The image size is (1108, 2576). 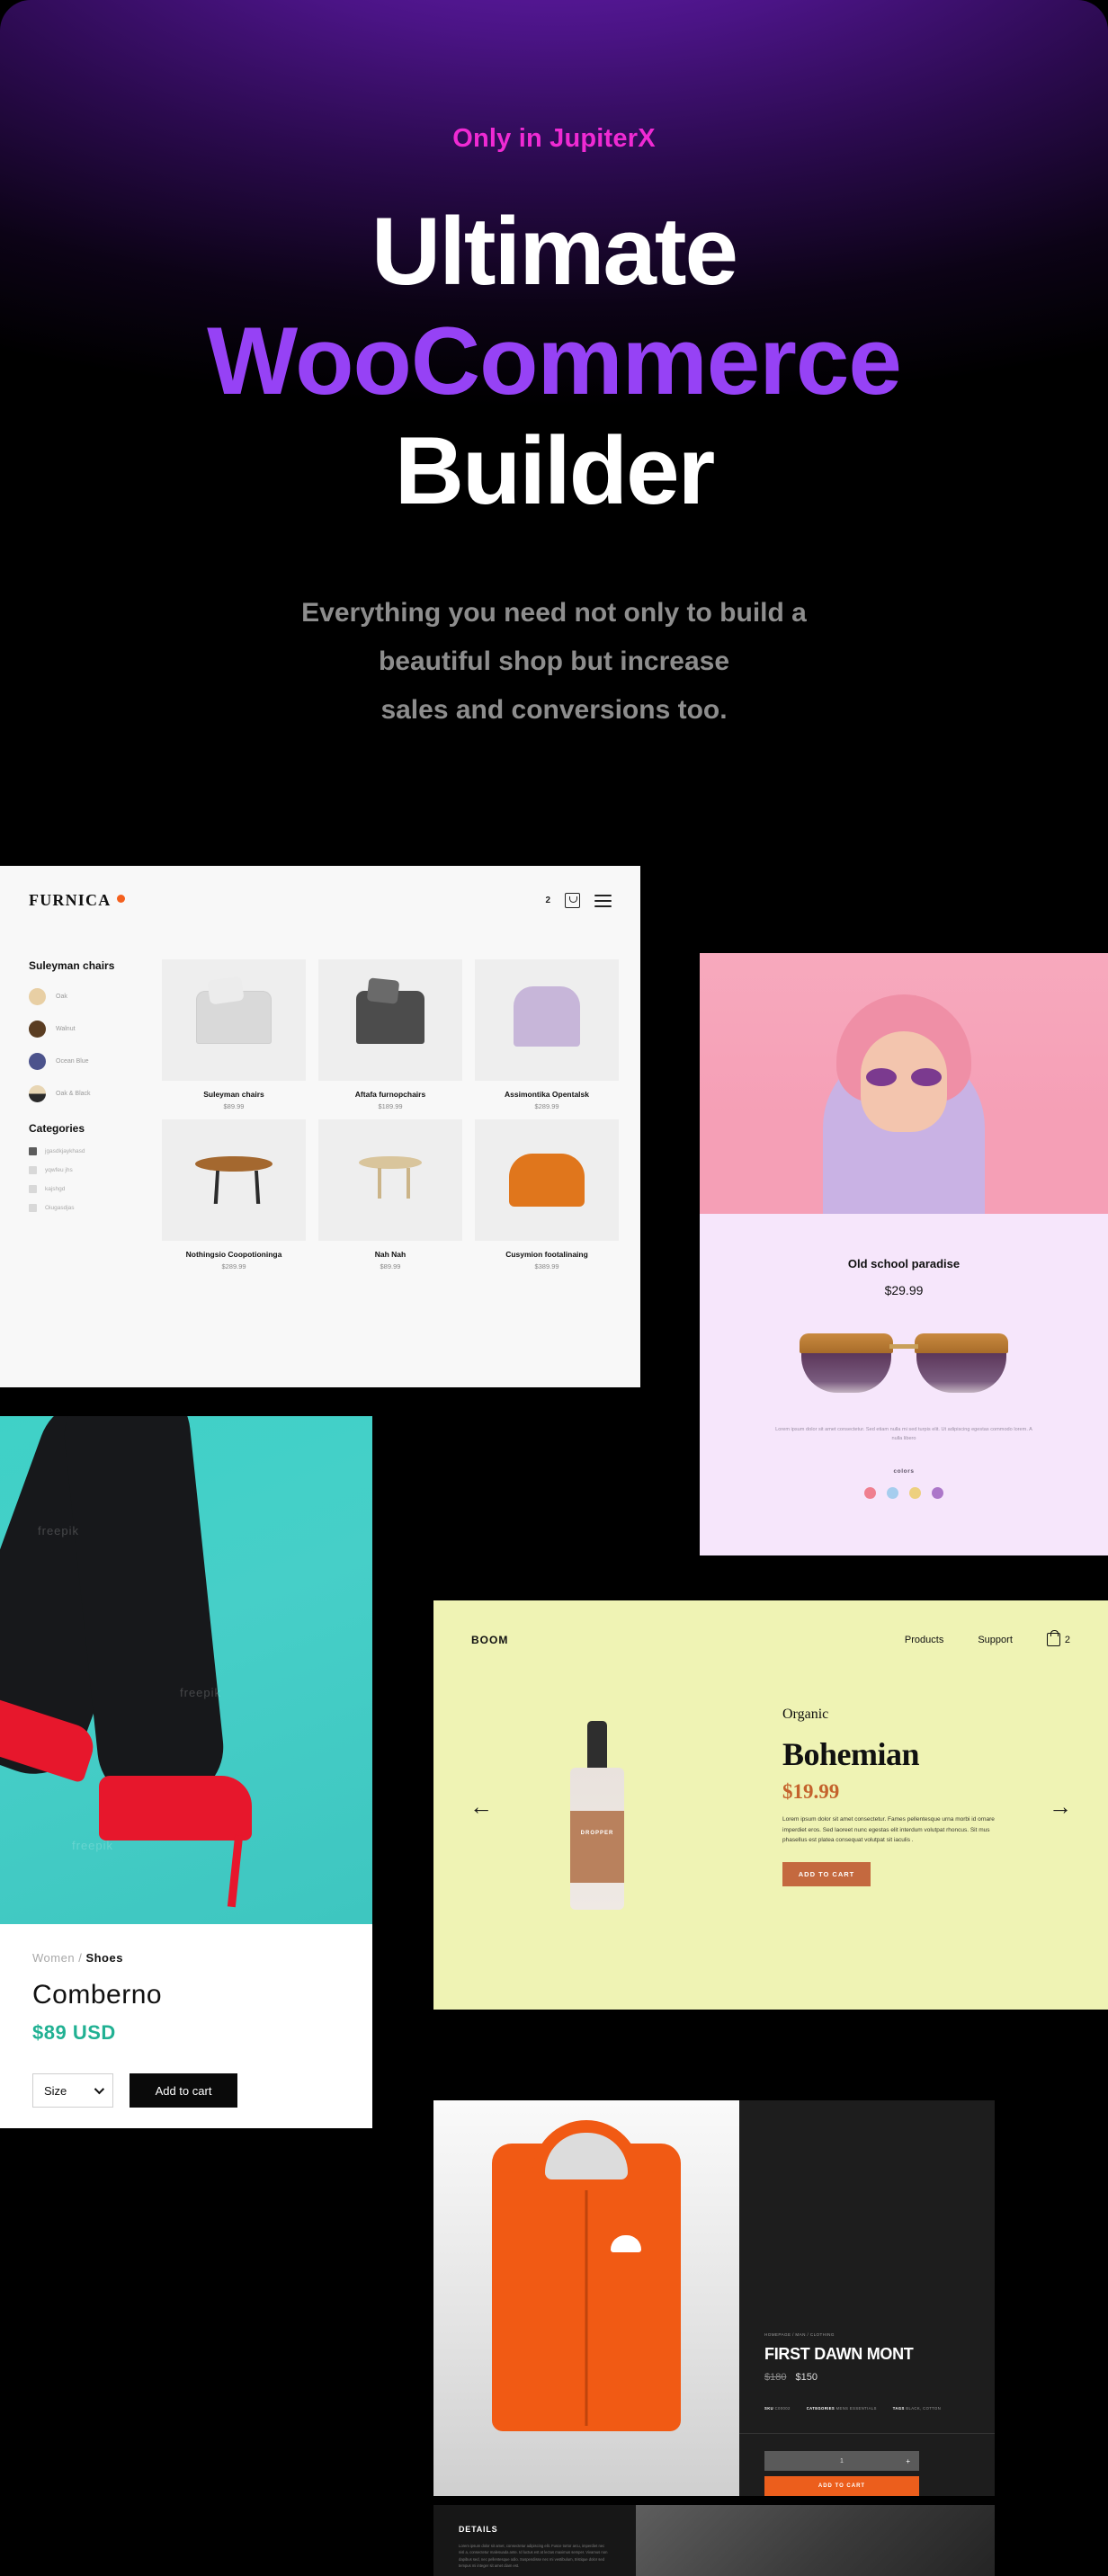 What do you see at coordinates (856, 2409) in the screenshot?
I see `meta-categories-value: MENS ESSENTIALS` at bounding box center [856, 2409].